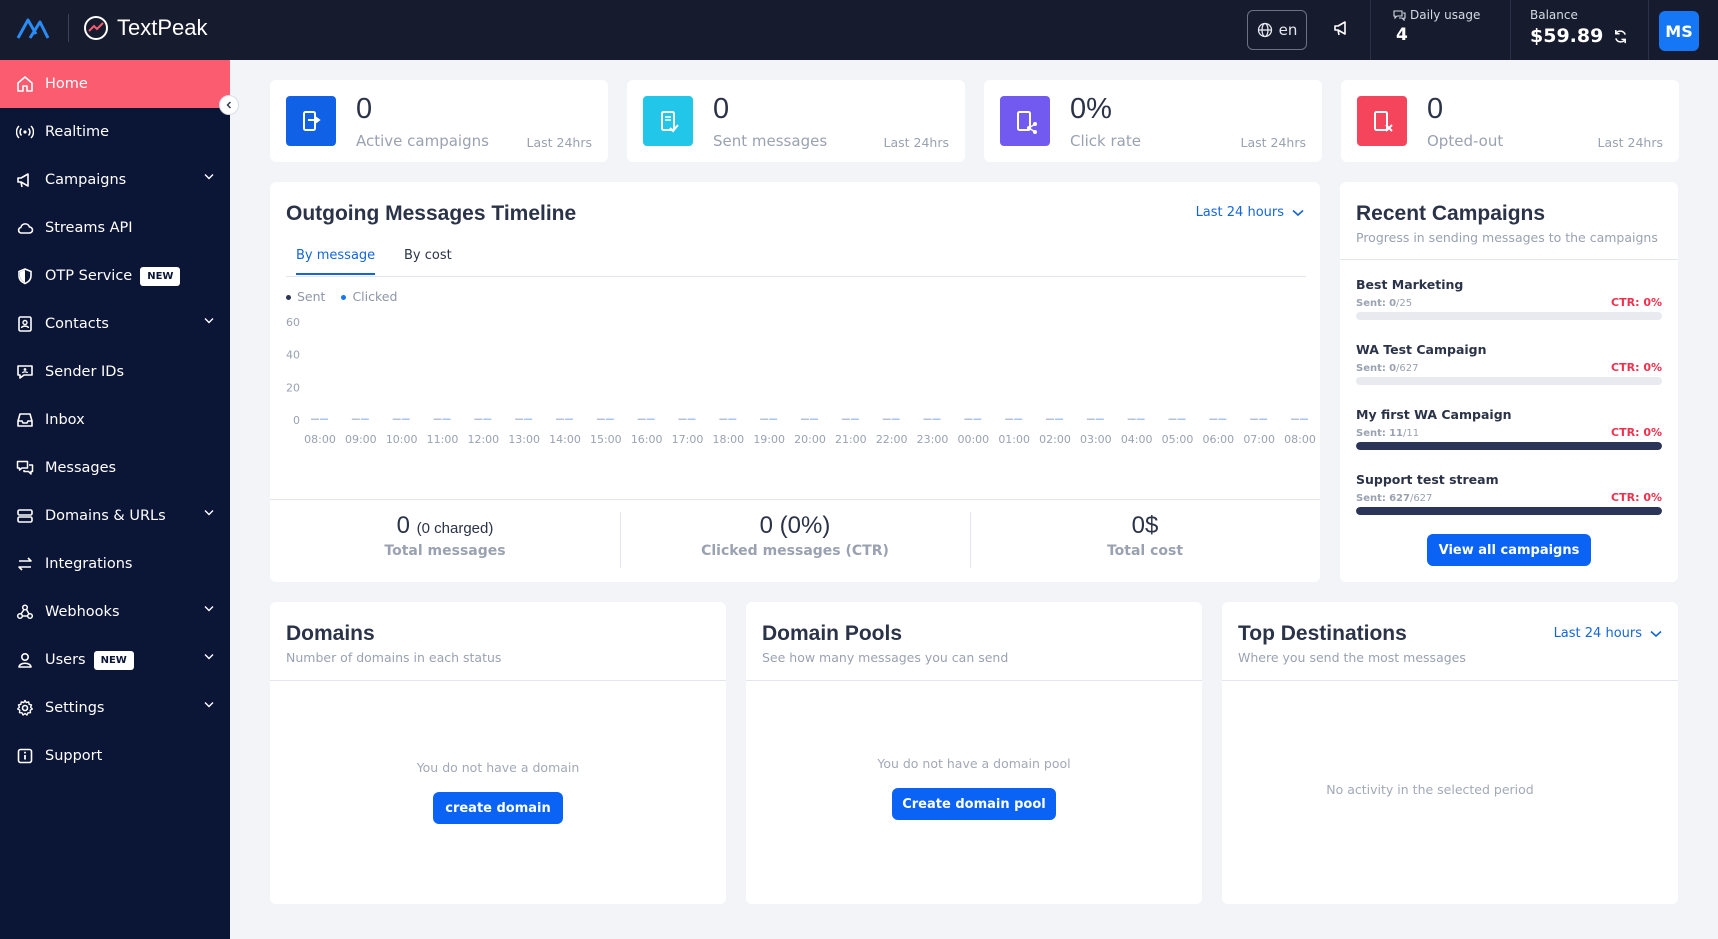 The width and height of the screenshot is (1718, 939). I want to click on balance-value: $59.89, so click(1567, 36).